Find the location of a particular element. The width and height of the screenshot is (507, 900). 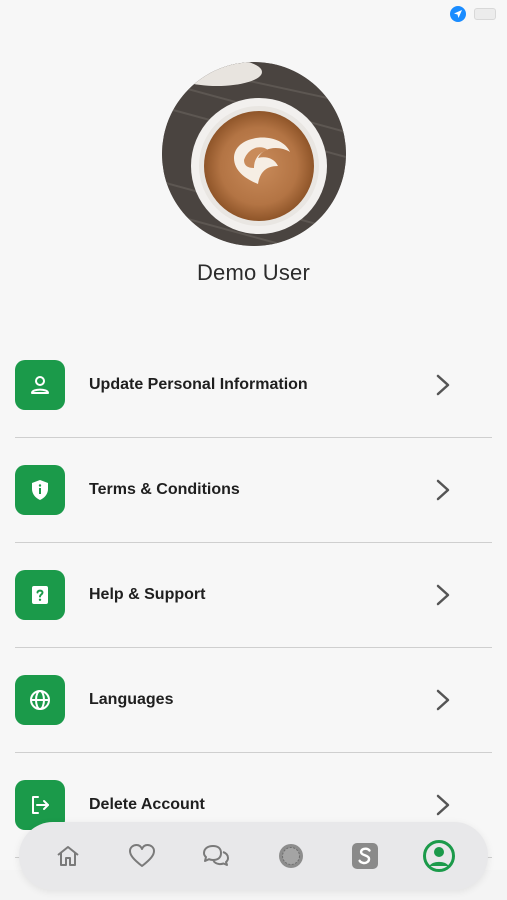

avatar is located at coordinates (254, 154).